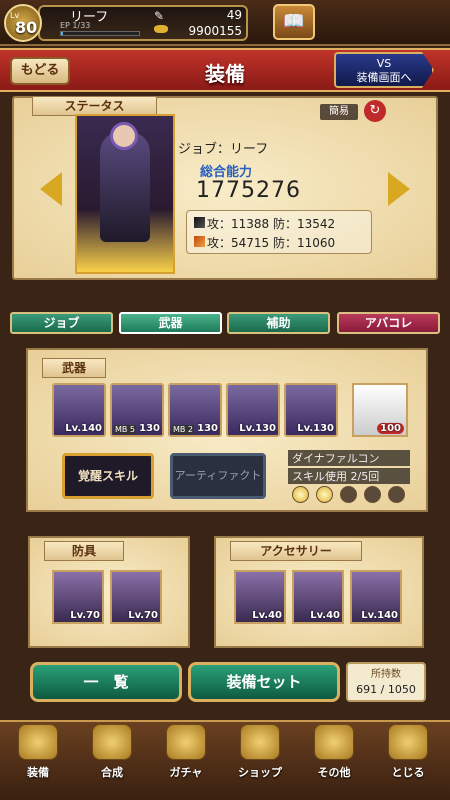 The image size is (450, 800). Describe the element at coordinates (79, 410) in the screenshot. I see `weapon-slot-1: Lv.140` at that location.